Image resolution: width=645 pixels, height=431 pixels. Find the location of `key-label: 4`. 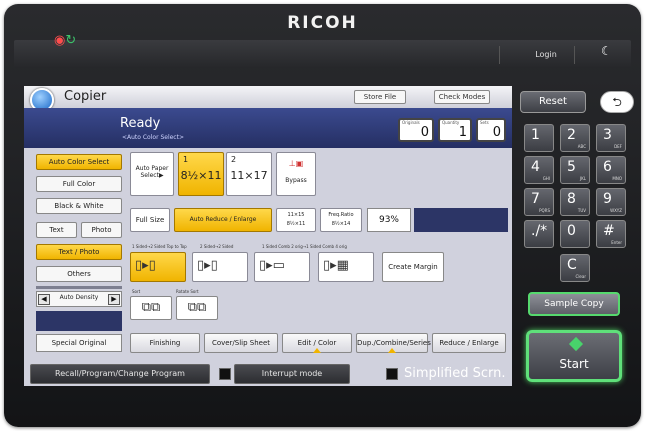

key-label: 4 is located at coordinates (535, 167).